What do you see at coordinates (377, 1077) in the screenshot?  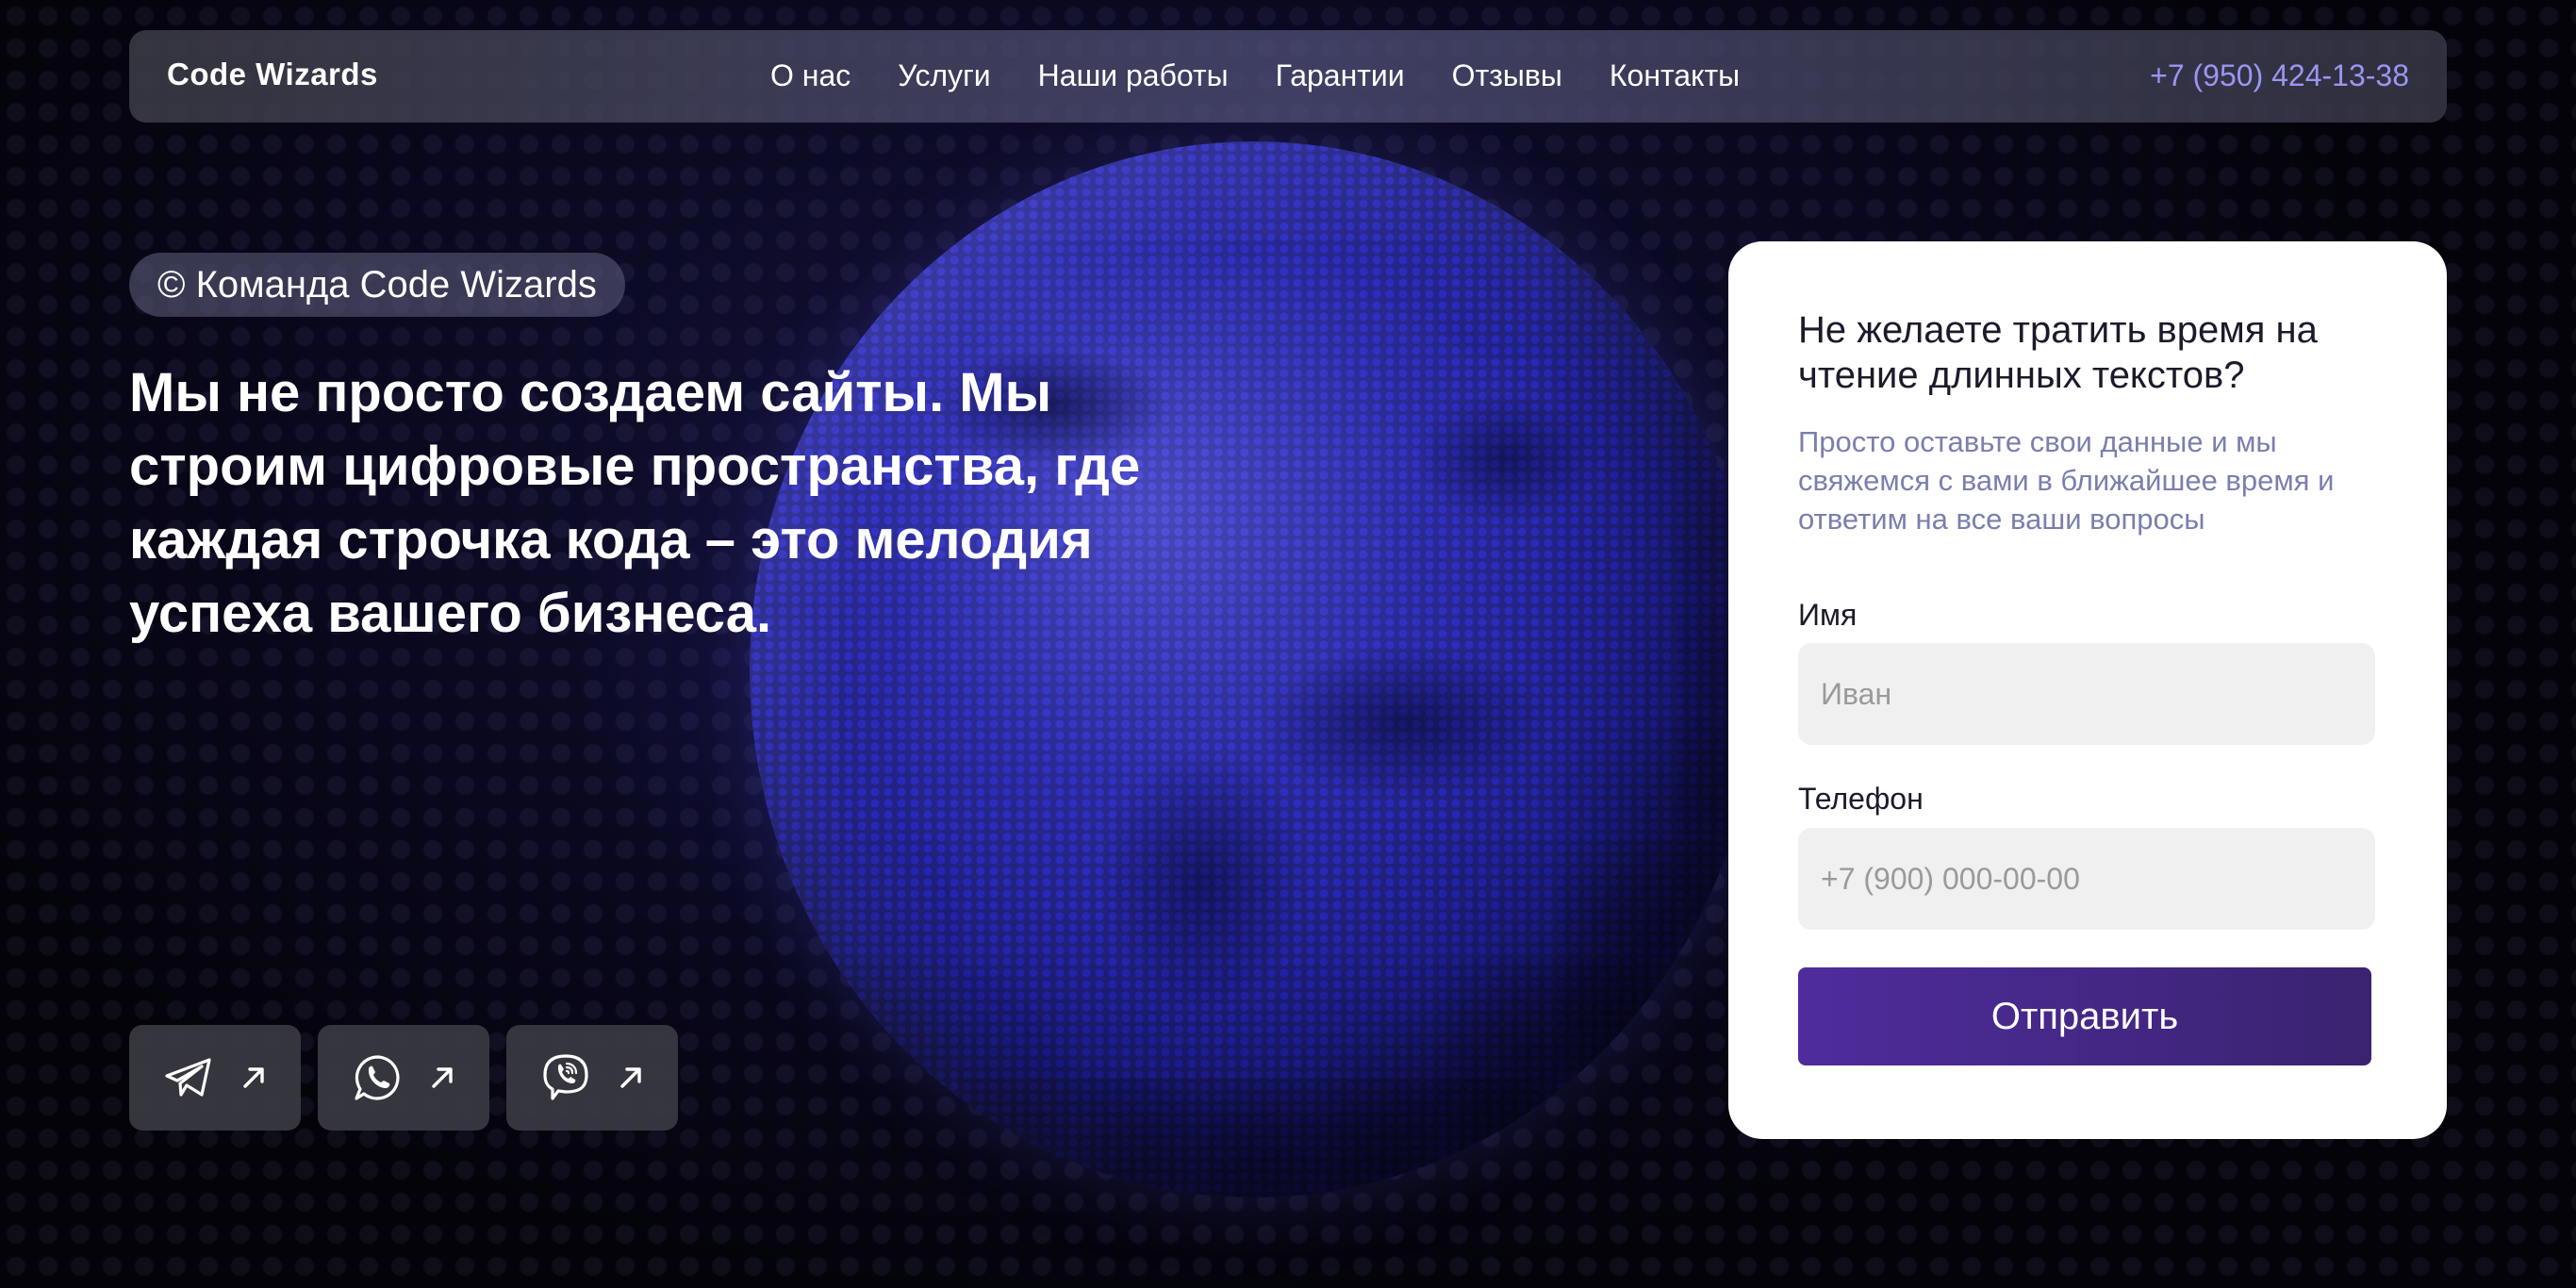 I see `whatsapp-icon` at bounding box center [377, 1077].